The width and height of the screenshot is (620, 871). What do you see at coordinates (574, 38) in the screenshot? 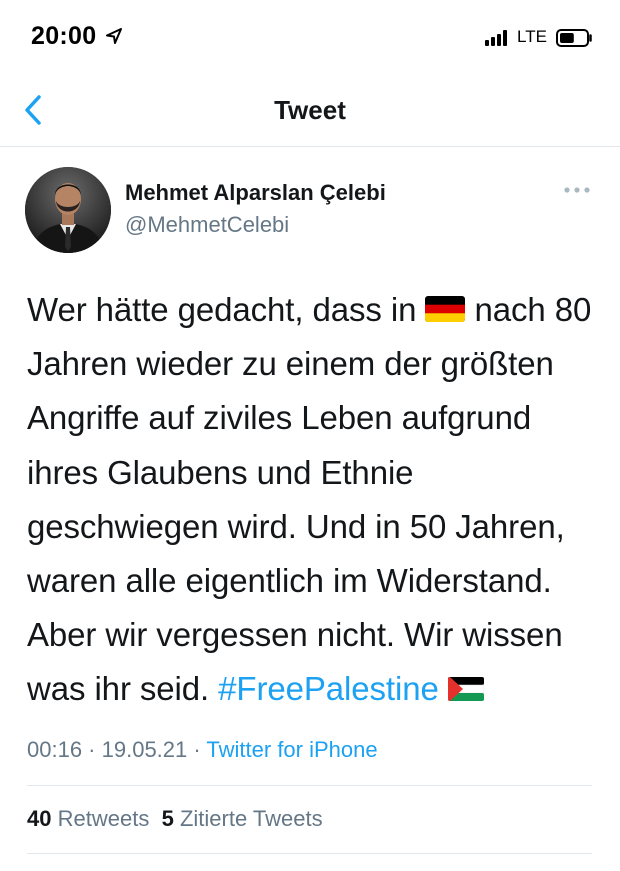
I see `battery-icon` at bounding box center [574, 38].